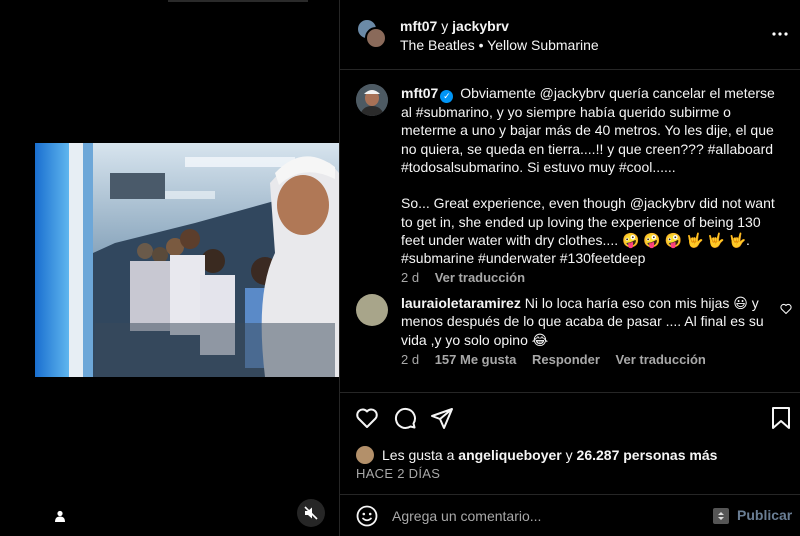  I want to click on caption-time: 2 d, so click(410, 277).